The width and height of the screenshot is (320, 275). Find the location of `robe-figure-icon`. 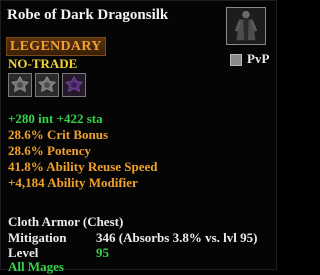

robe-figure-icon is located at coordinates (246, 26).